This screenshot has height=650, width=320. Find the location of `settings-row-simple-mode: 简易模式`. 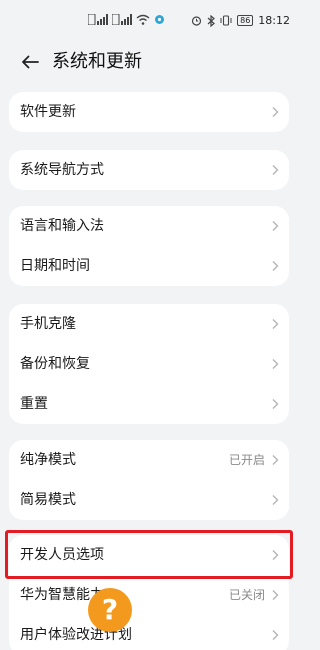

settings-row-simple-mode: 简易模式 is located at coordinates (149, 500).